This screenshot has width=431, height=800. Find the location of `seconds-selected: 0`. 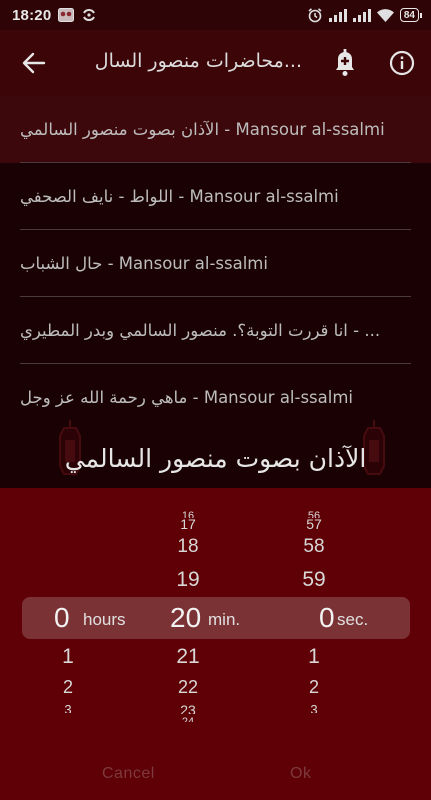

seconds-selected: 0 is located at coordinates (327, 618).